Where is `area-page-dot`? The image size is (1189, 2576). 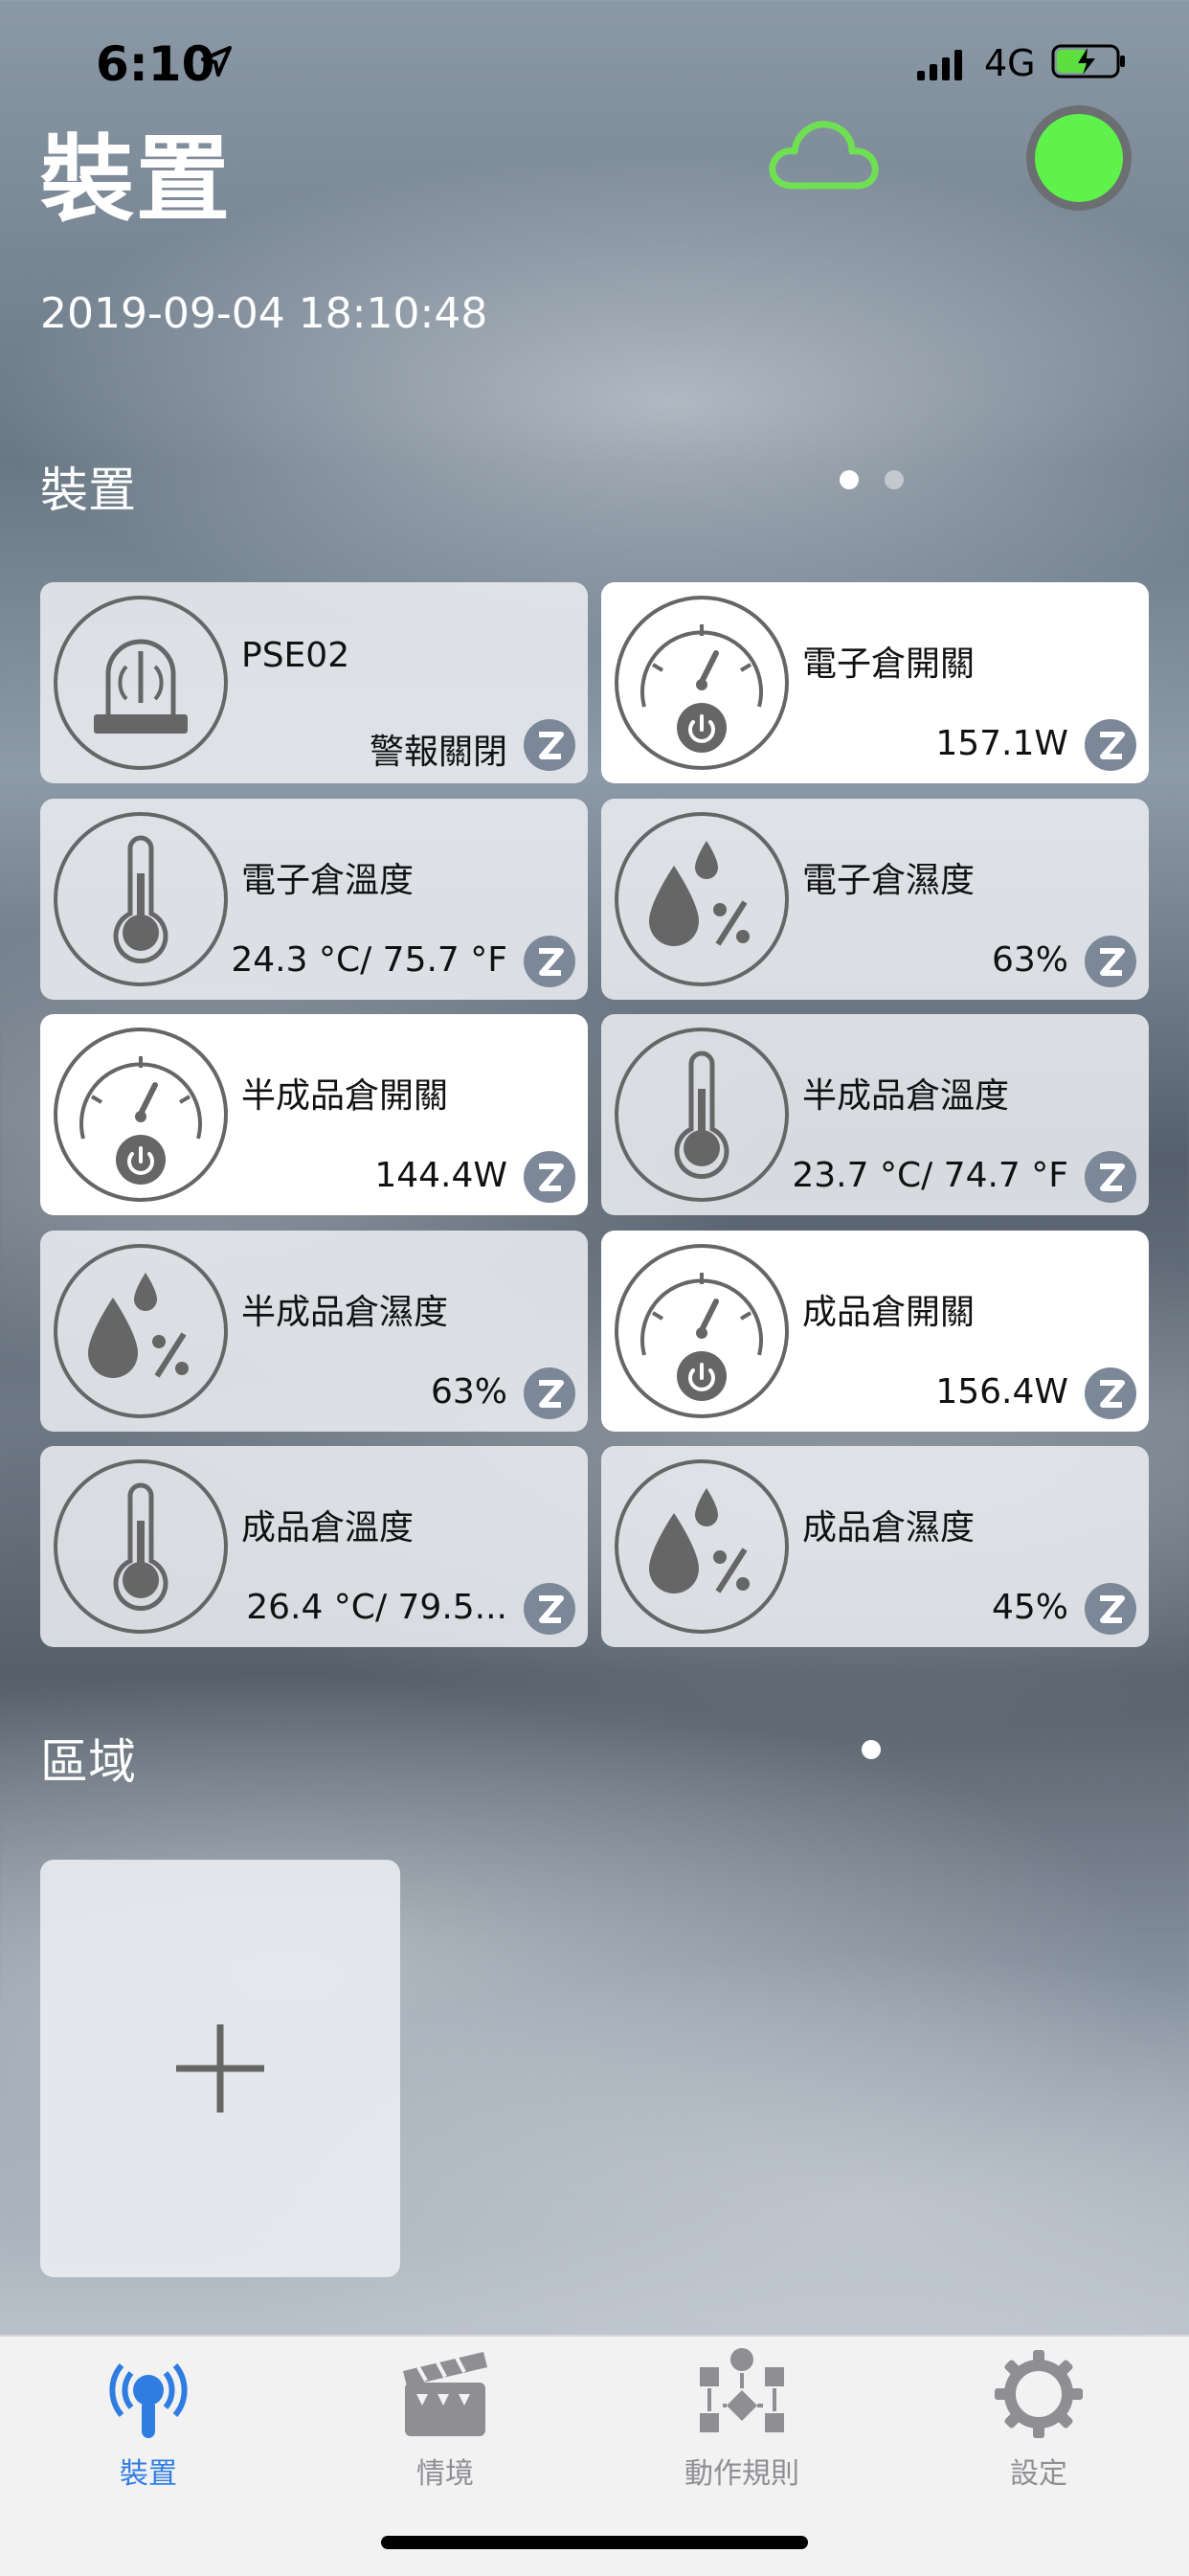 area-page-dot is located at coordinates (871, 1749).